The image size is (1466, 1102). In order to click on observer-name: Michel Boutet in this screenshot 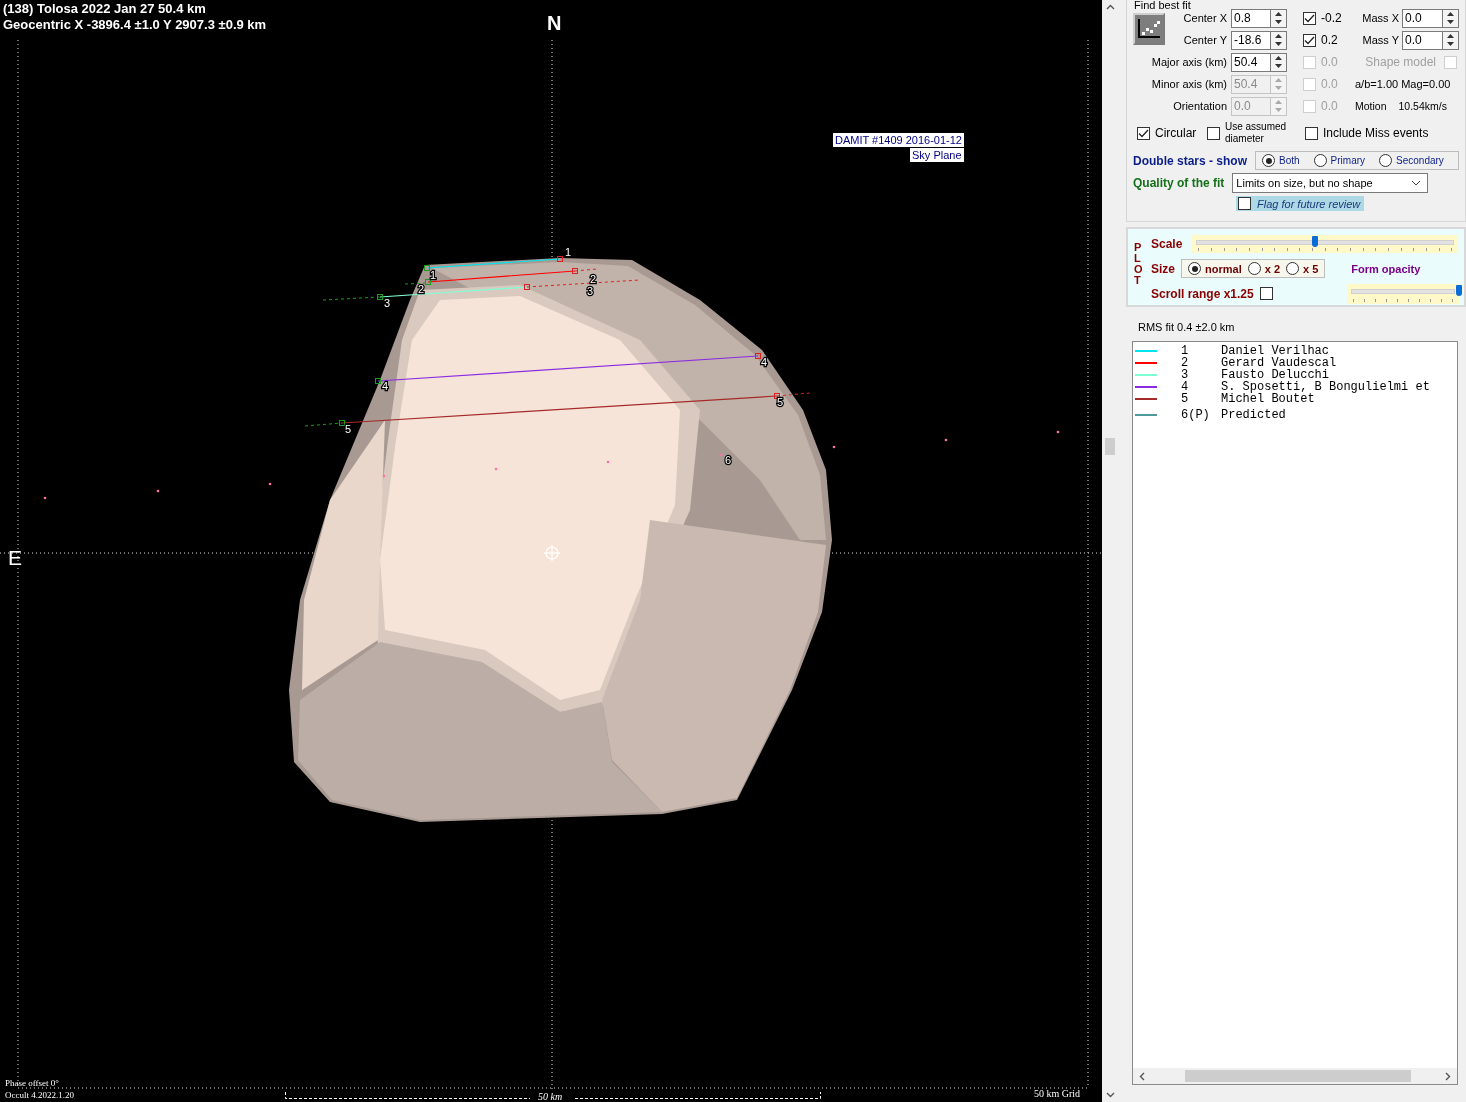, I will do `click(1268, 399)`.